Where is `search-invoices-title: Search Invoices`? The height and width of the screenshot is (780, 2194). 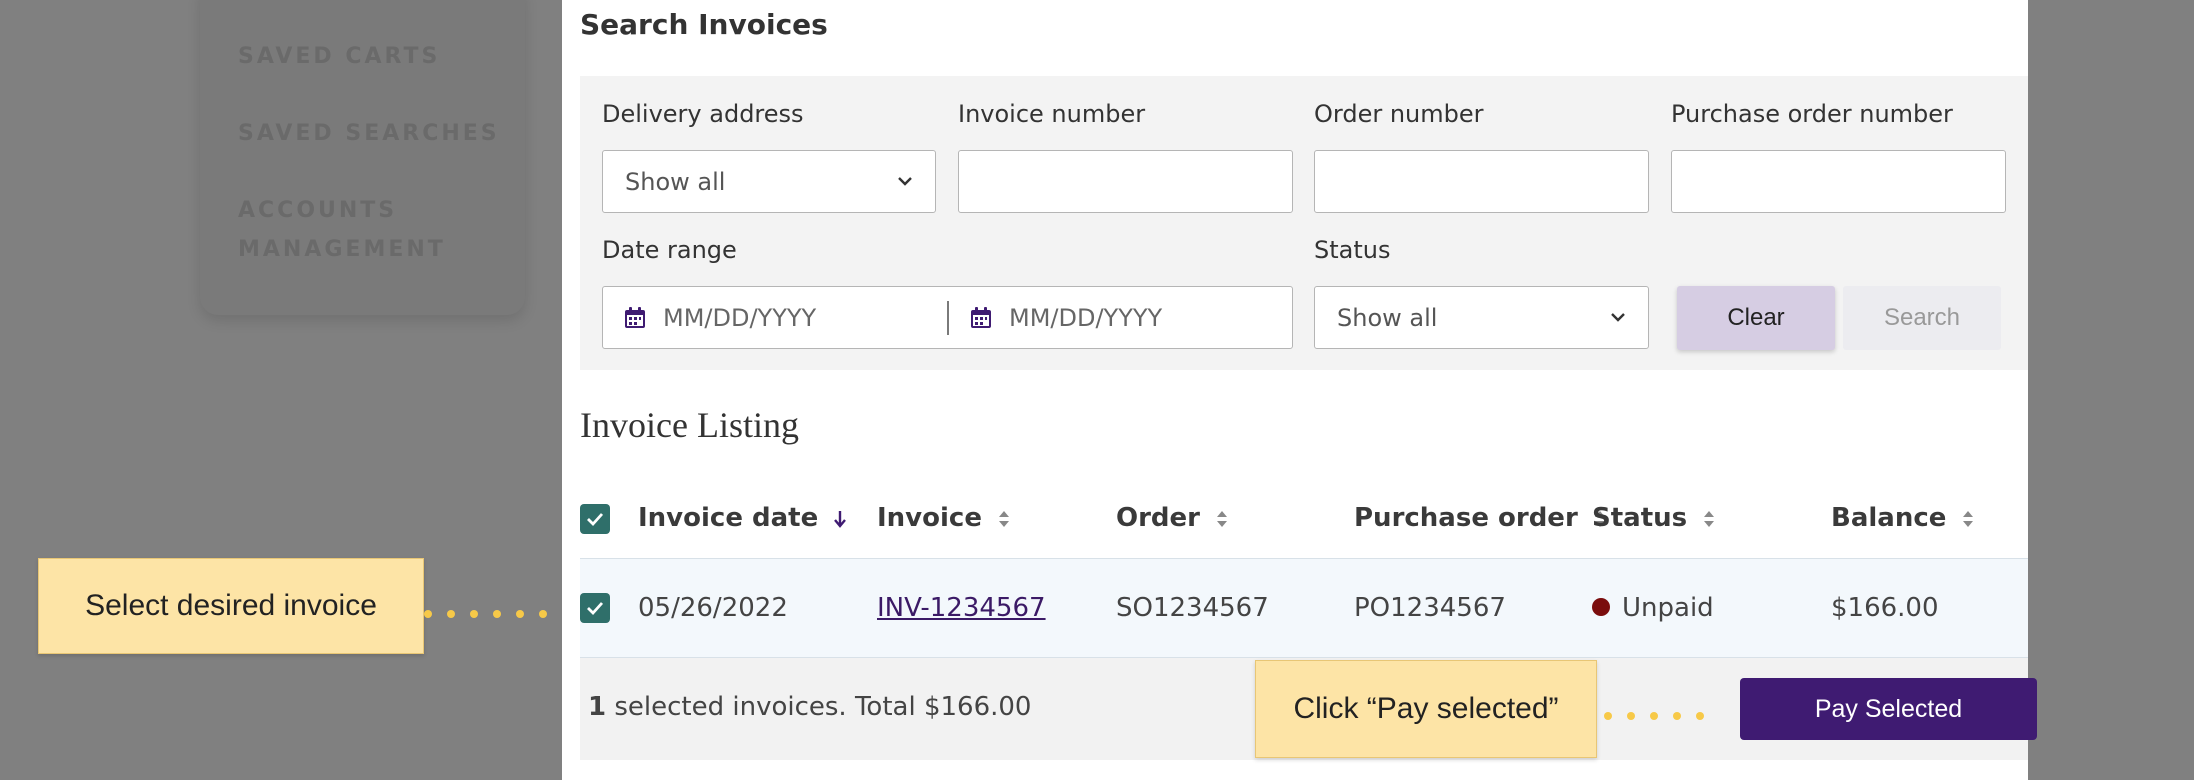 search-invoices-title: Search Invoices is located at coordinates (704, 24).